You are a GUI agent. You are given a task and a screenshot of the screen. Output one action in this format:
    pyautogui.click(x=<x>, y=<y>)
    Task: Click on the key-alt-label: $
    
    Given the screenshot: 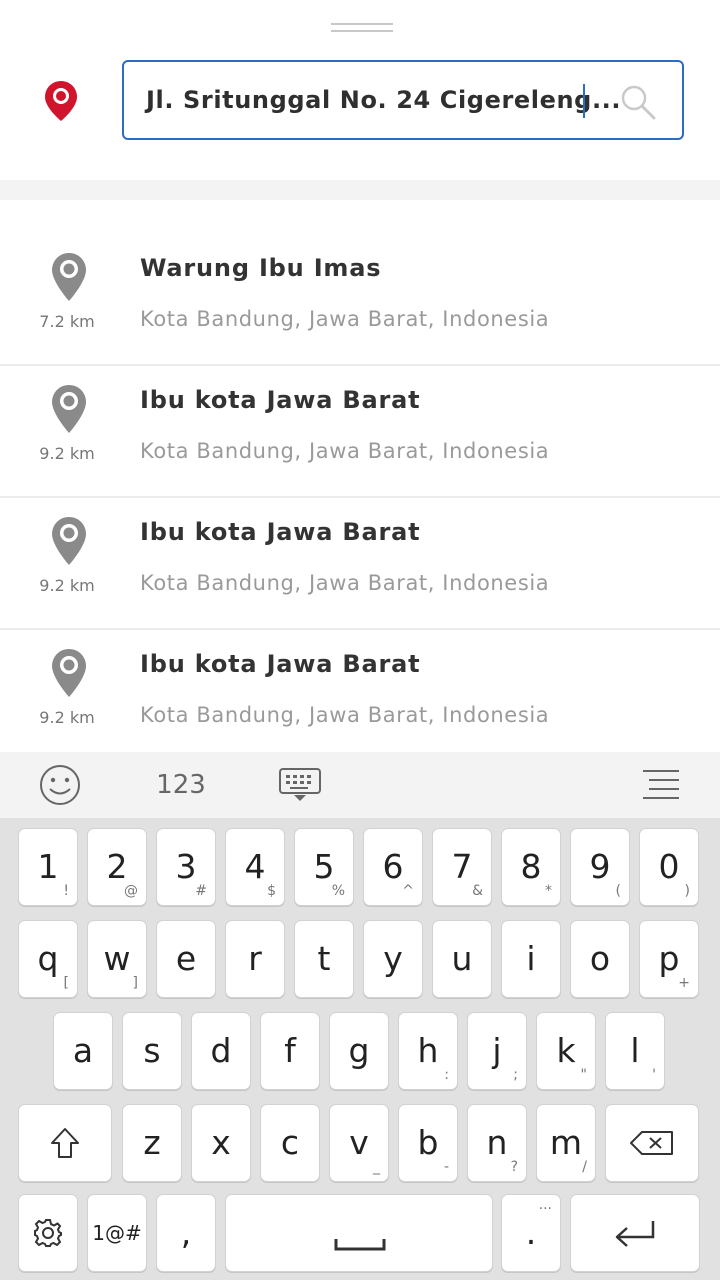 What is the action you would take?
    pyautogui.click(x=271, y=891)
    